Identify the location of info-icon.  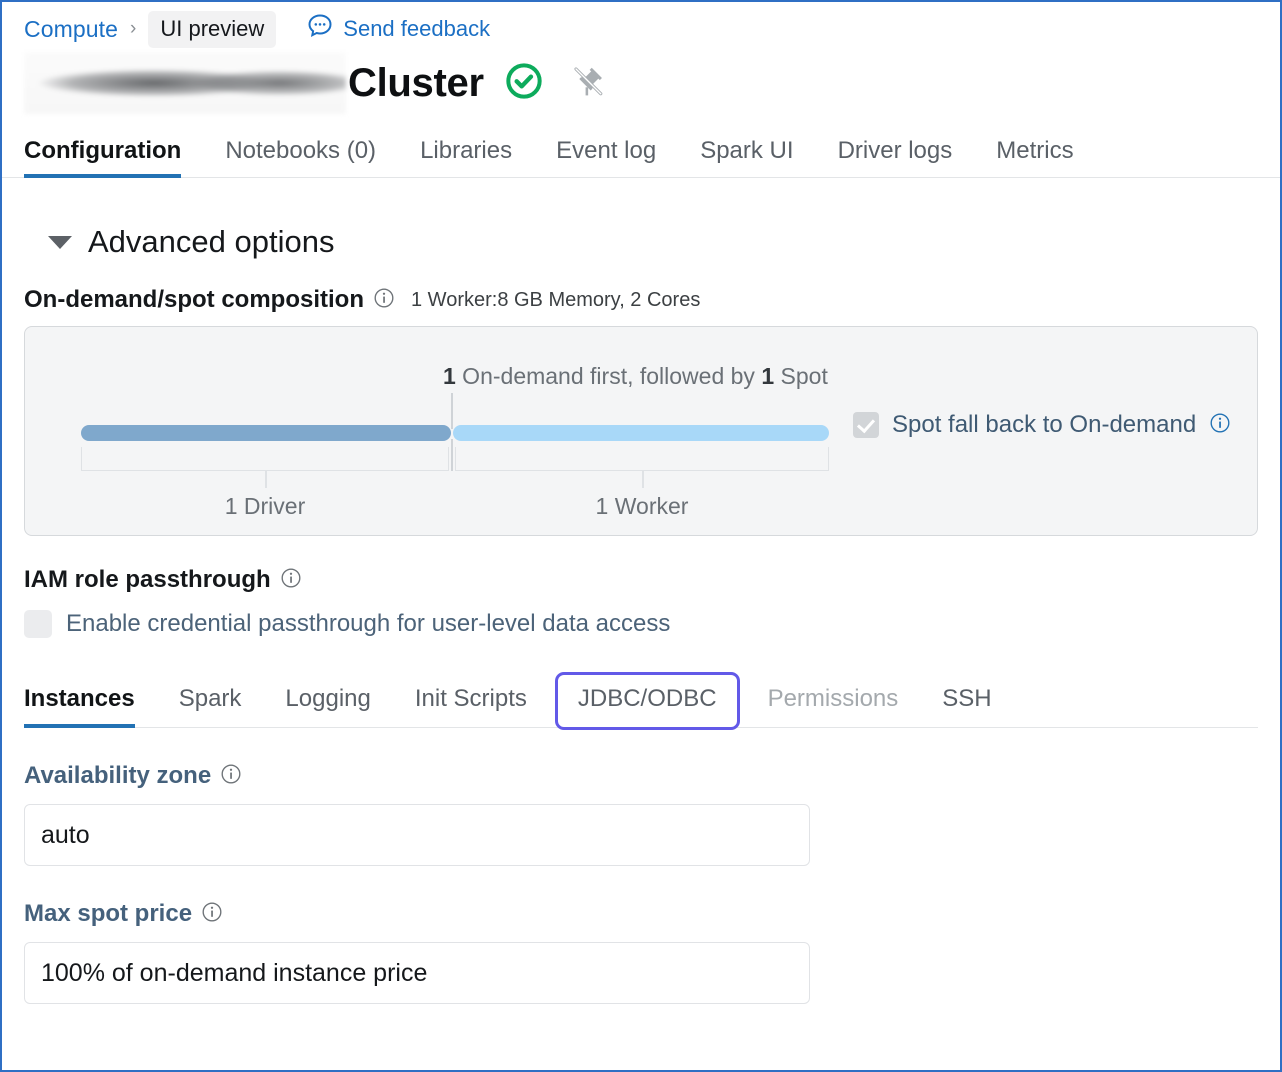
(384, 300).